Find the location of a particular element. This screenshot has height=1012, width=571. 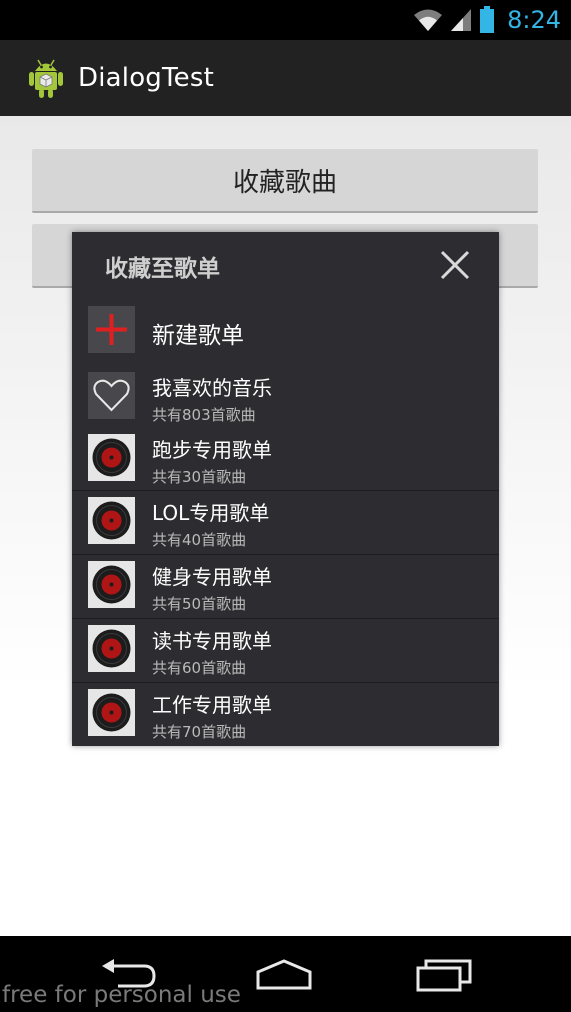

playlist-name: 健身专用歌单 is located at coordinates (212, 577).